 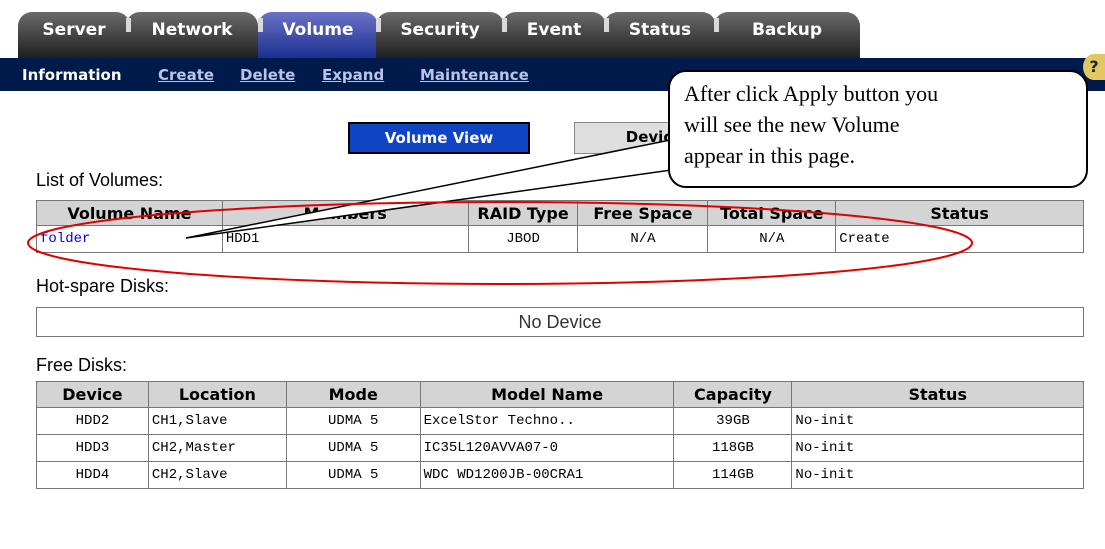 I want to click on callout-line: After click Apply button you, so click(x=811, y=93).